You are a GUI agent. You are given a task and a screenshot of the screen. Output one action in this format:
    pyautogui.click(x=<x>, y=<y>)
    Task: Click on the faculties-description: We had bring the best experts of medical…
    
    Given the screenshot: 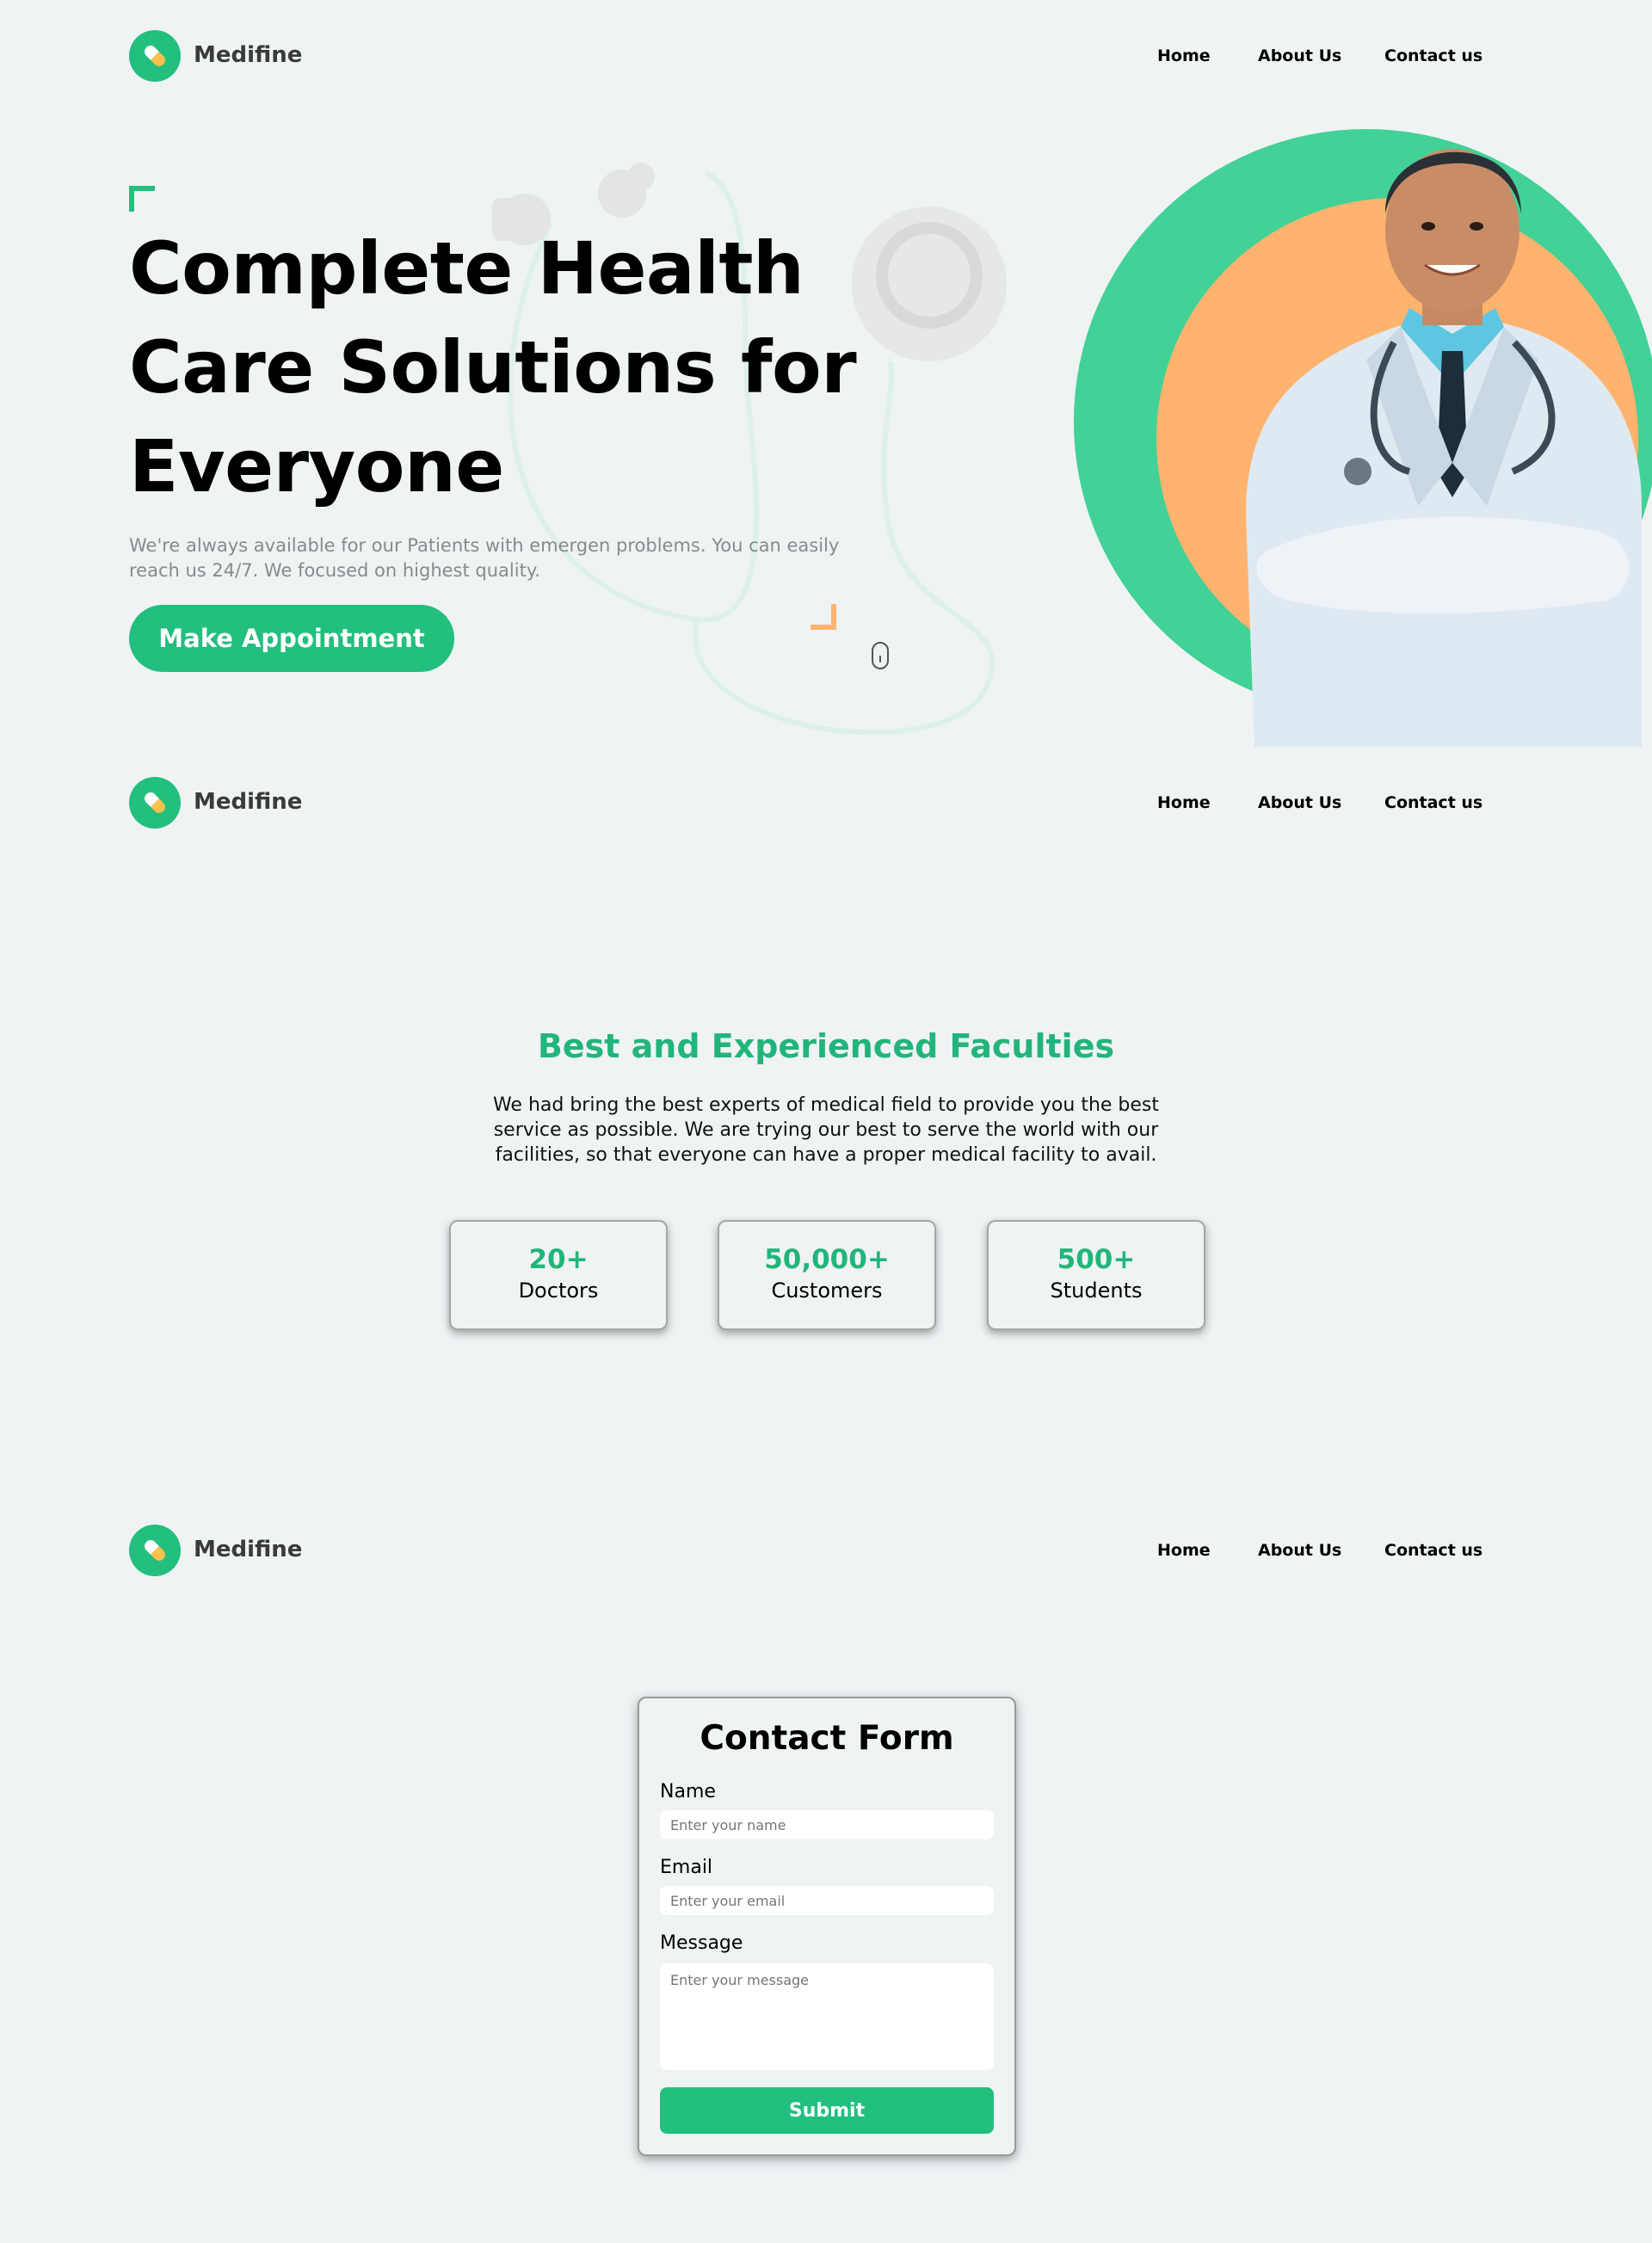 What is the action you would take?
    pyautogui.click(x=826, y=1130)
    